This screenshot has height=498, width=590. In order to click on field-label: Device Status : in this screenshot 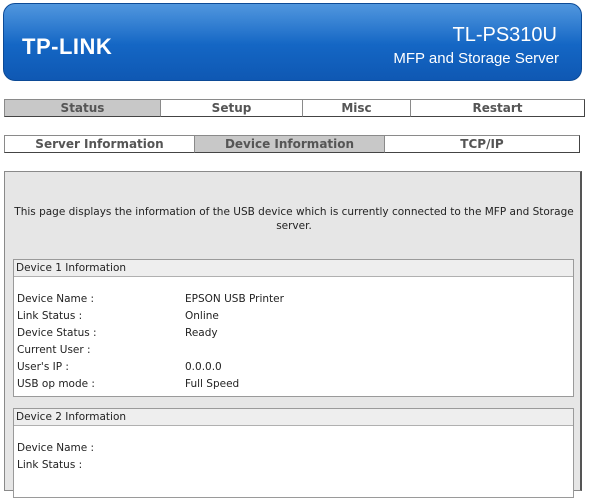, I will do `click(57, 333)`.